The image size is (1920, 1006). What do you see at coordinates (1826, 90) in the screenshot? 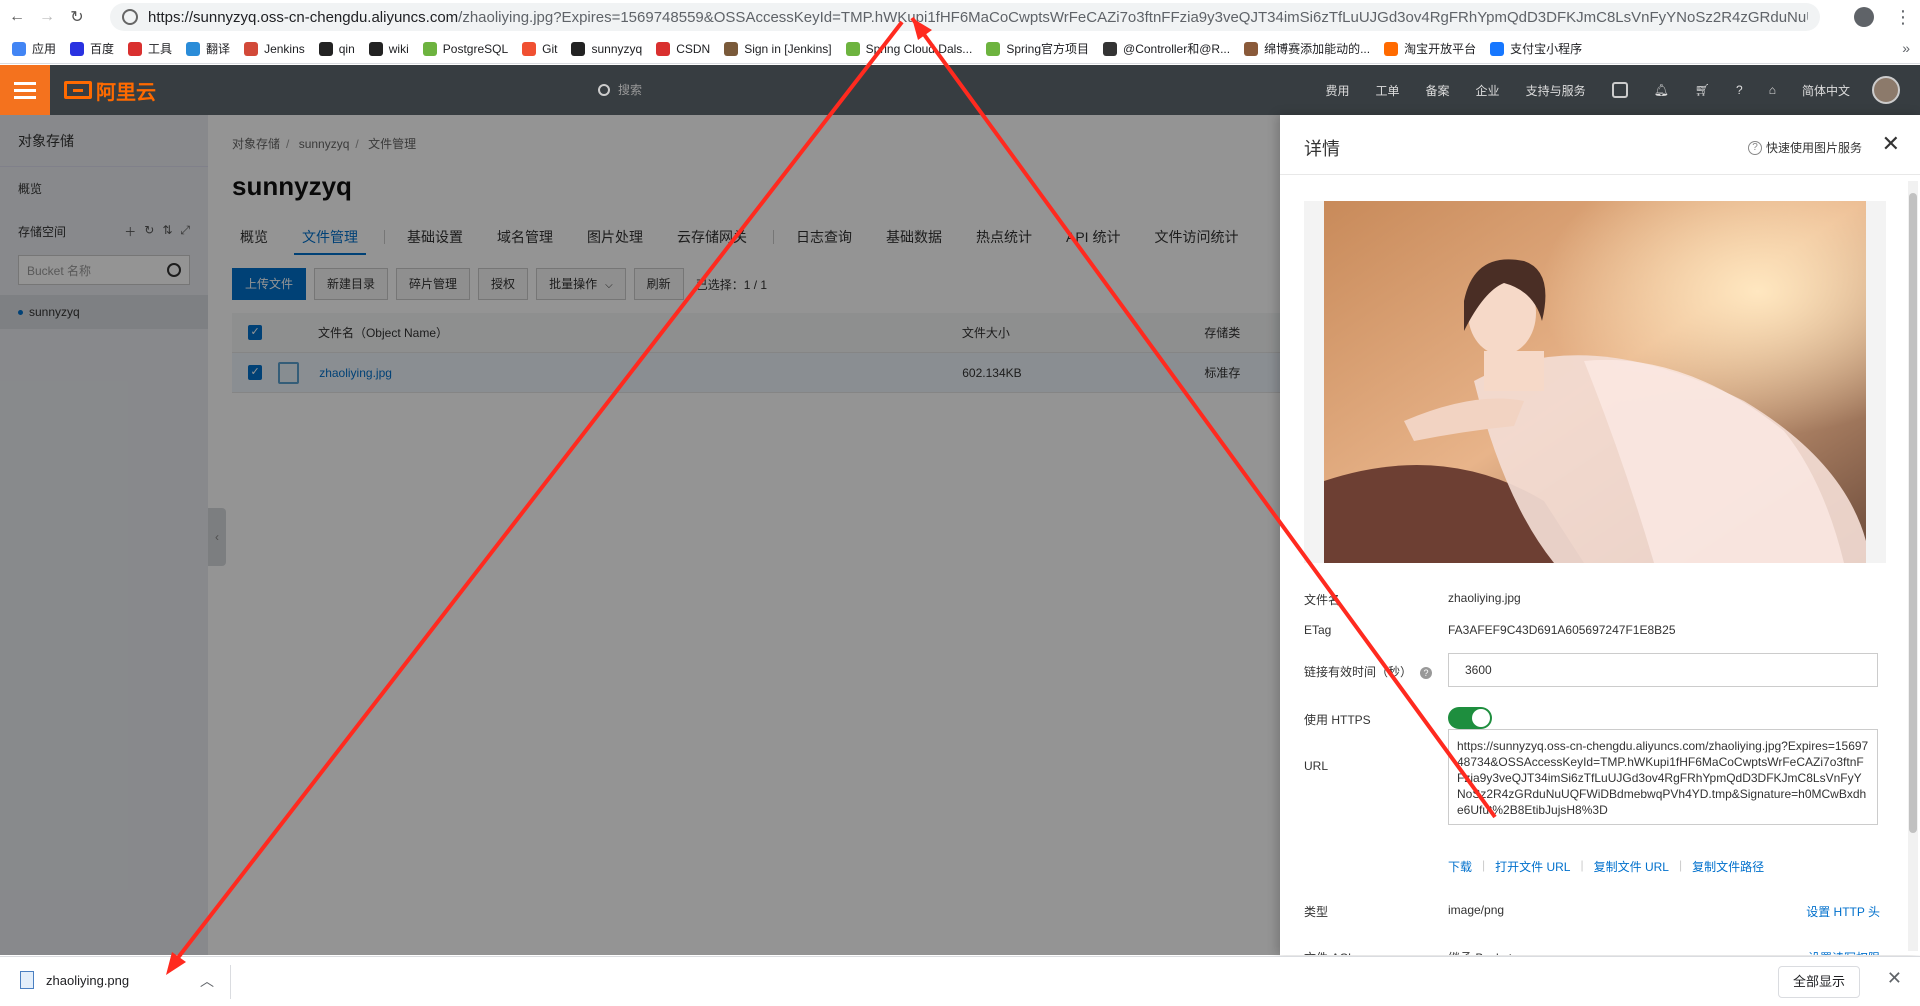
I see `language-switch: 简体中文` at bounding box center [1826, 90].